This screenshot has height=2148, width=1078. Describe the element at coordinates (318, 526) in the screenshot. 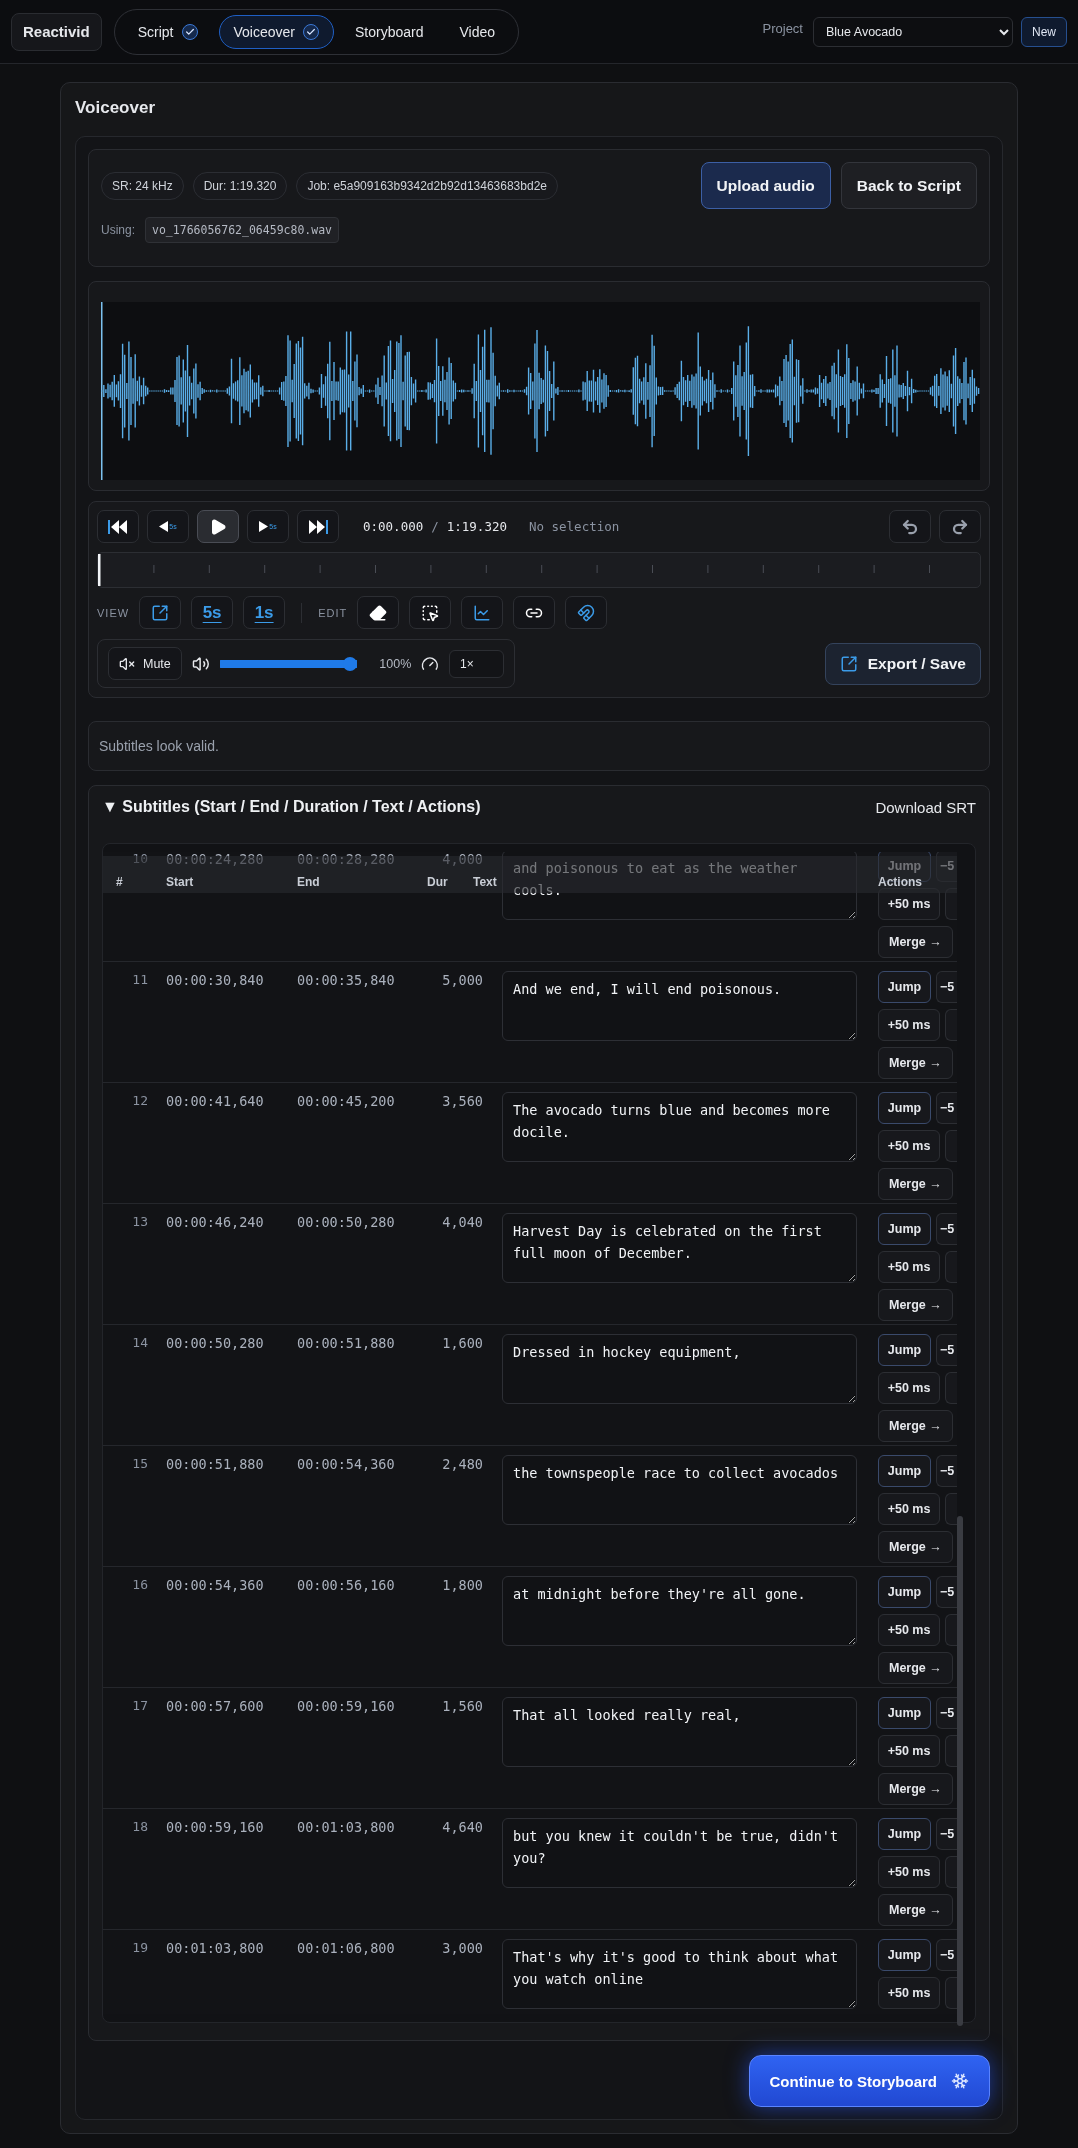

I see `skip-end-button` at that location.